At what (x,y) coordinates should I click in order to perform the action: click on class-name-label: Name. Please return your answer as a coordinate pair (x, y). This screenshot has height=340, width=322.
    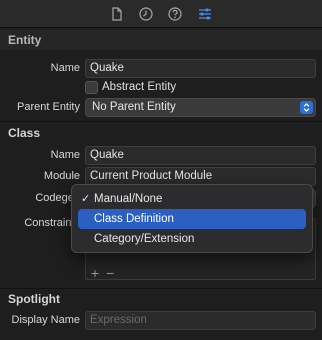
    Looking at the image, I should click on (65, 155).